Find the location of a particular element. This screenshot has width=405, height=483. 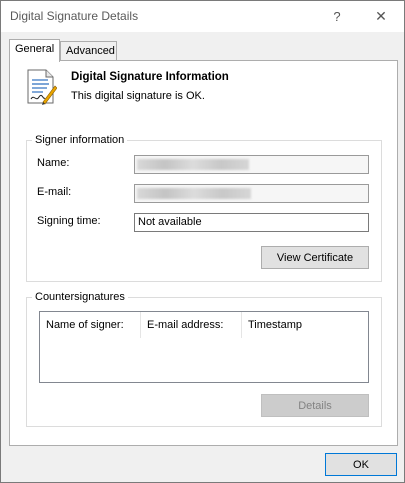

countersignatures-label: Countersignatures is located at coordinates (80, 297).